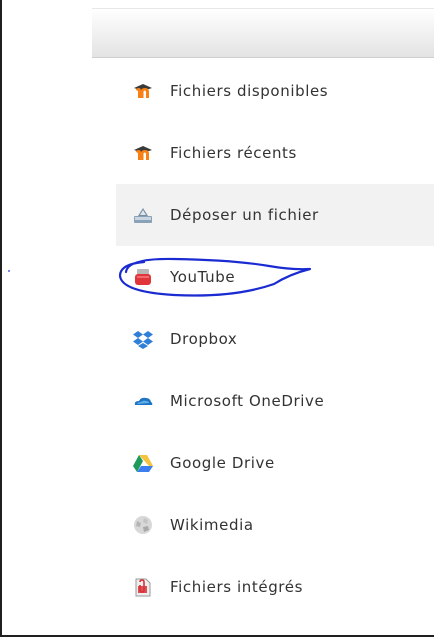 This screenshot has width=434, height=637. I want to click on wikimedia-icon, so click(143, 525).